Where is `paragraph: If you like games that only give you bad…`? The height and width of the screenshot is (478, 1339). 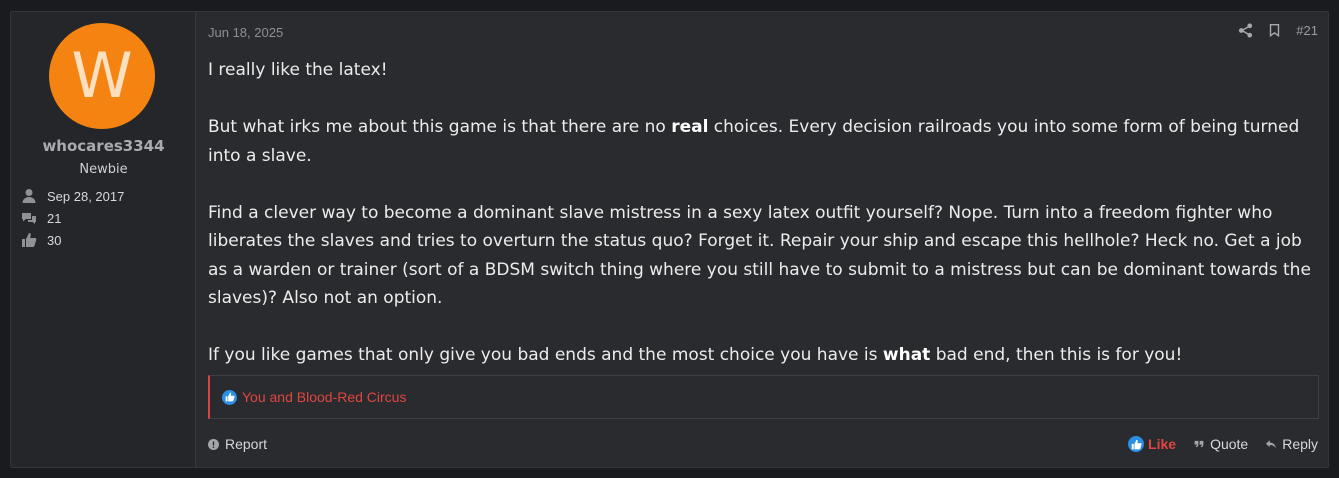
paragraph: If you like games that only give you bad… is located at coordinates (695, 355).